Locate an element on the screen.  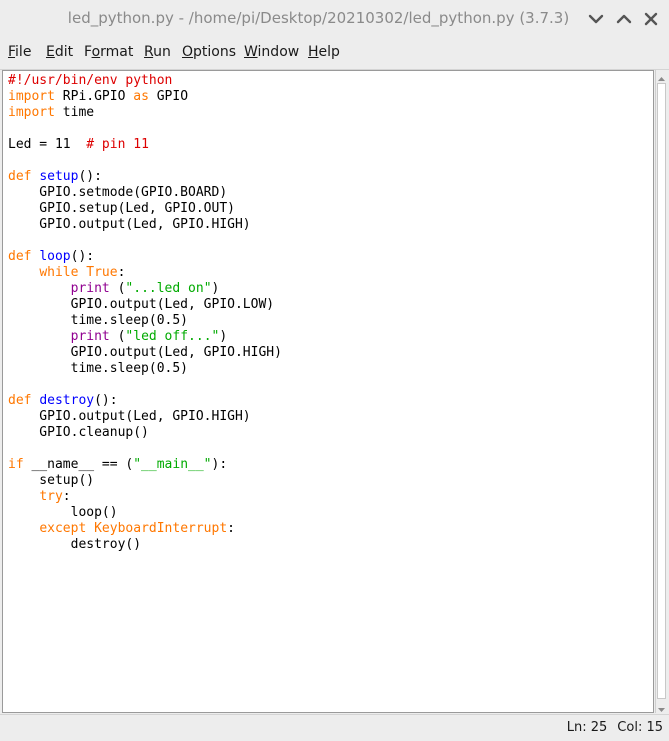
code-line: print ("...led on") is located at coordinates (145, 289).